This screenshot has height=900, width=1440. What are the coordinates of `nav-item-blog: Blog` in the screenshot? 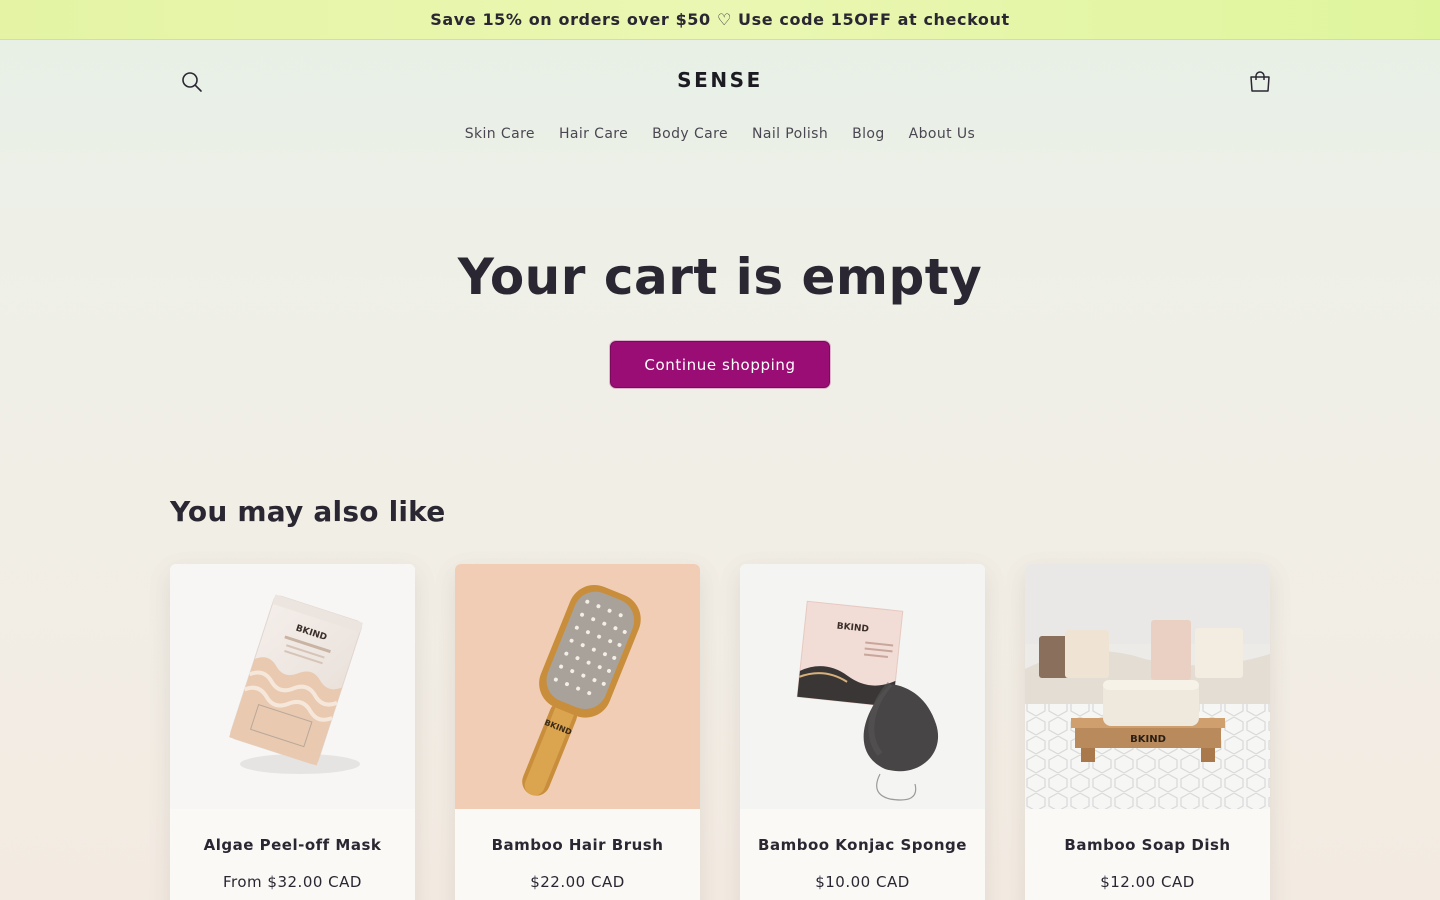 It's located at (868, 134).